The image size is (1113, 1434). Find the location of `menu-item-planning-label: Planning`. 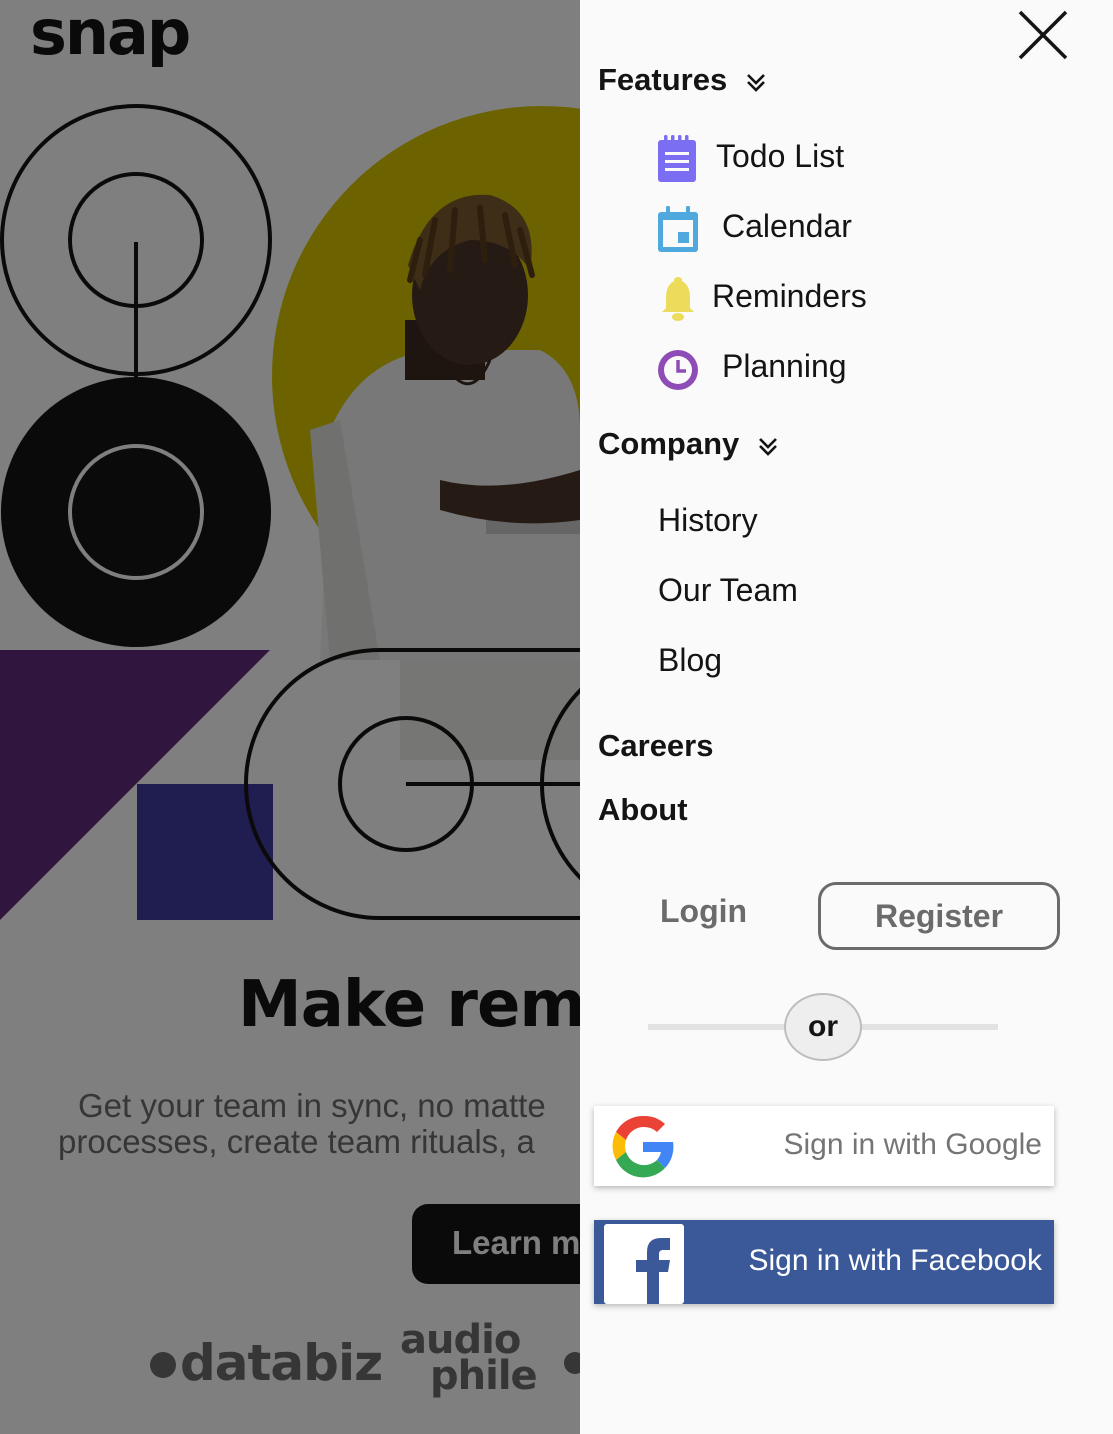

menu-item-planning-label: Planning is located at coordinates (784, 366).